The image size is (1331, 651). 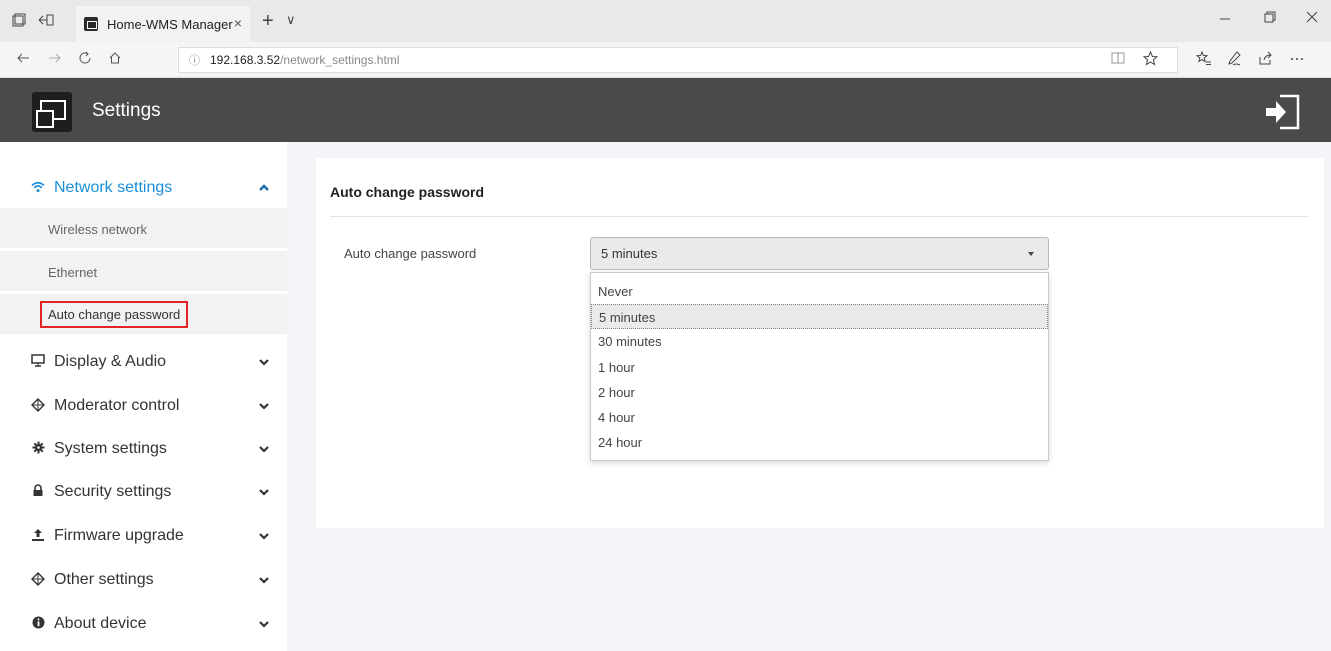 I want to click on sidebar-item-other-settings: Other settings, so click(x=143, y=580).